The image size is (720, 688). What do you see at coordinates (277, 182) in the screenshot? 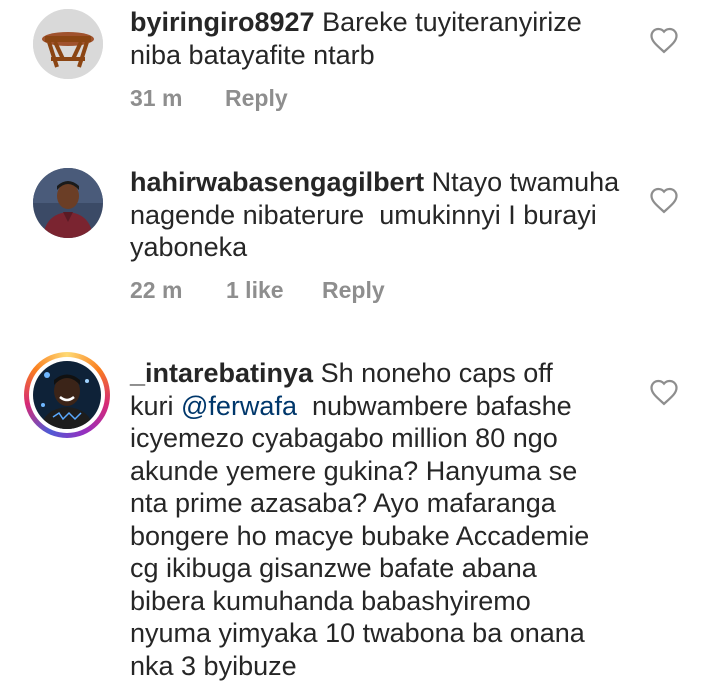
I see `comment-username: hahirwabasengagilbert` at bounding box center [277, 182].